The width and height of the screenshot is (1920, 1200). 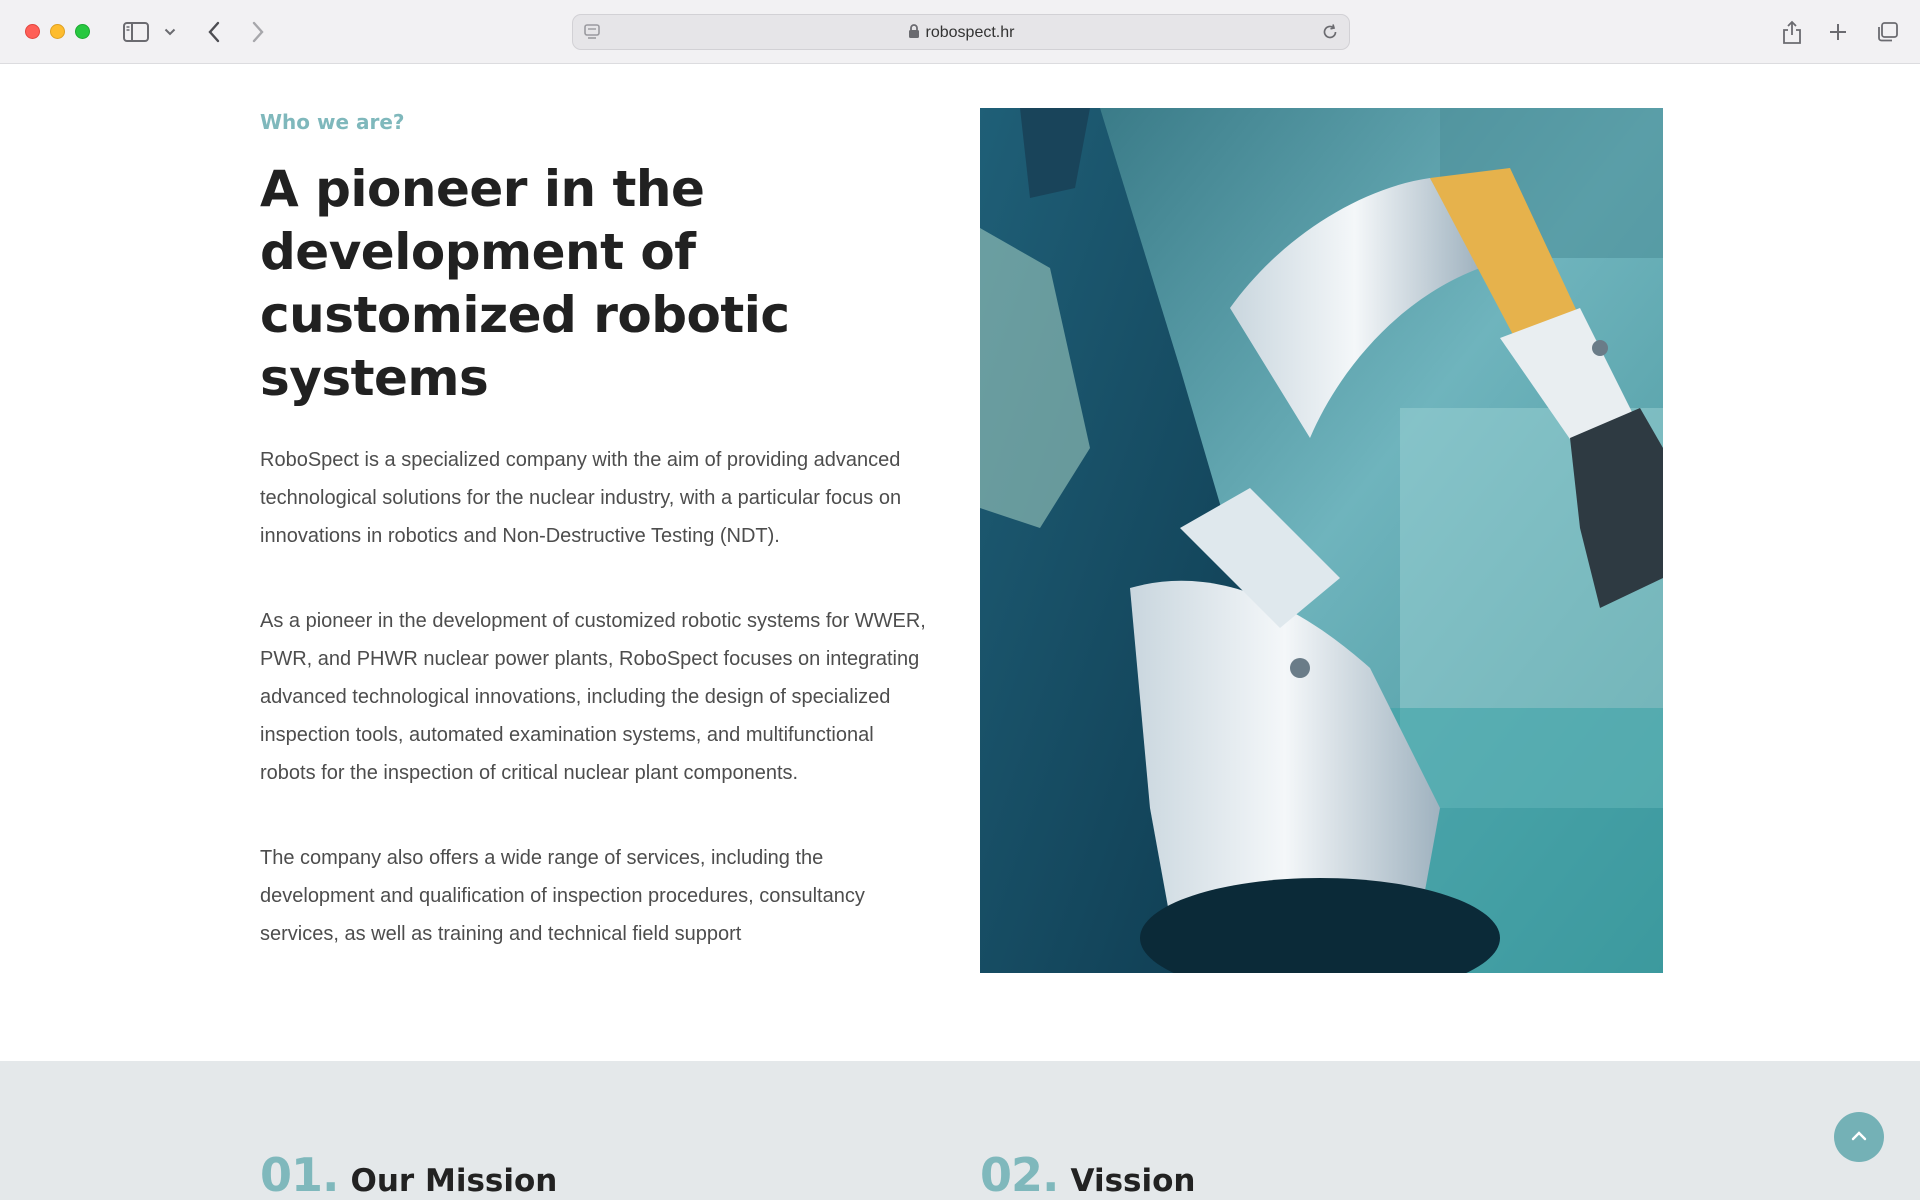 I want to click on forward-button, so click(x=258, y=32).